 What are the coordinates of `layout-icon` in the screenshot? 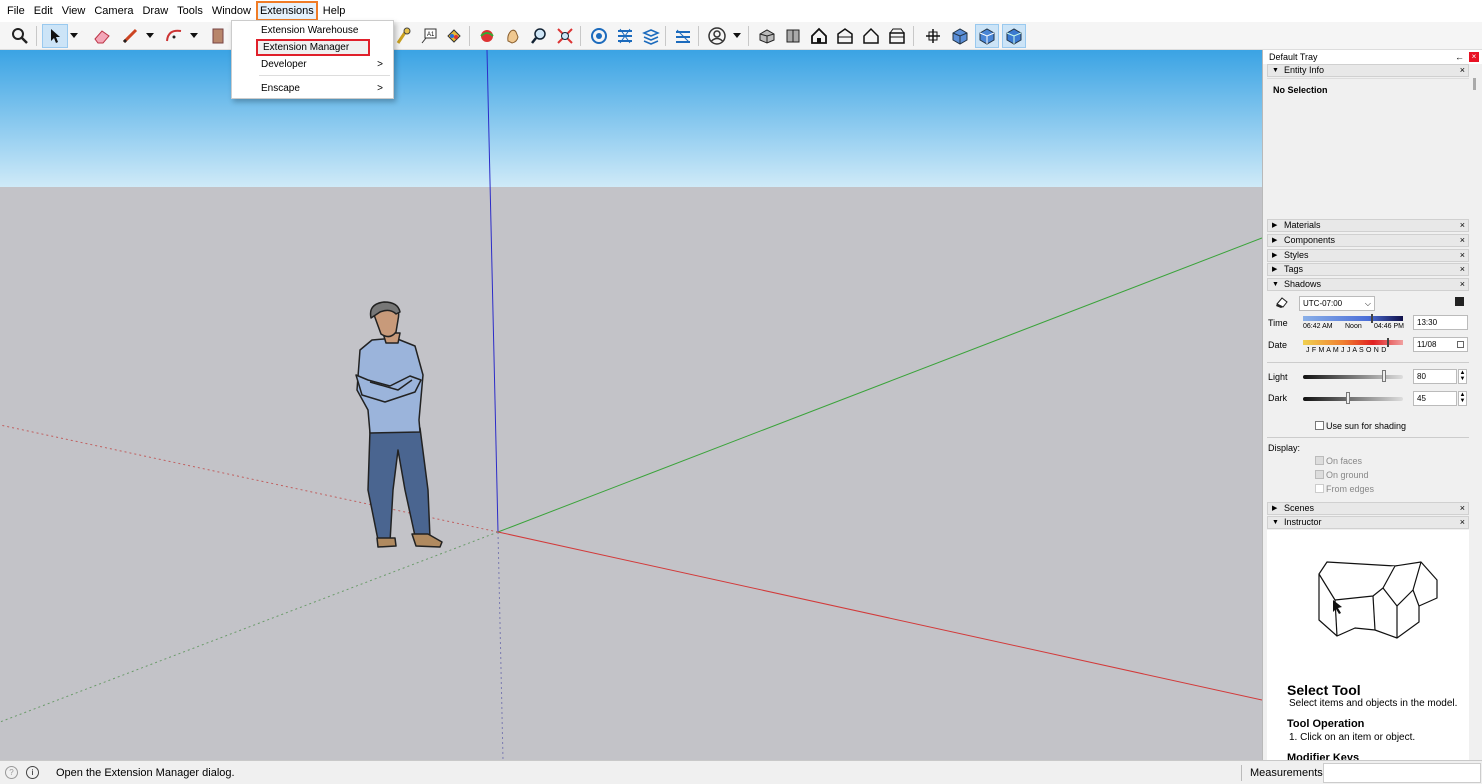 It's located at (599, 36).